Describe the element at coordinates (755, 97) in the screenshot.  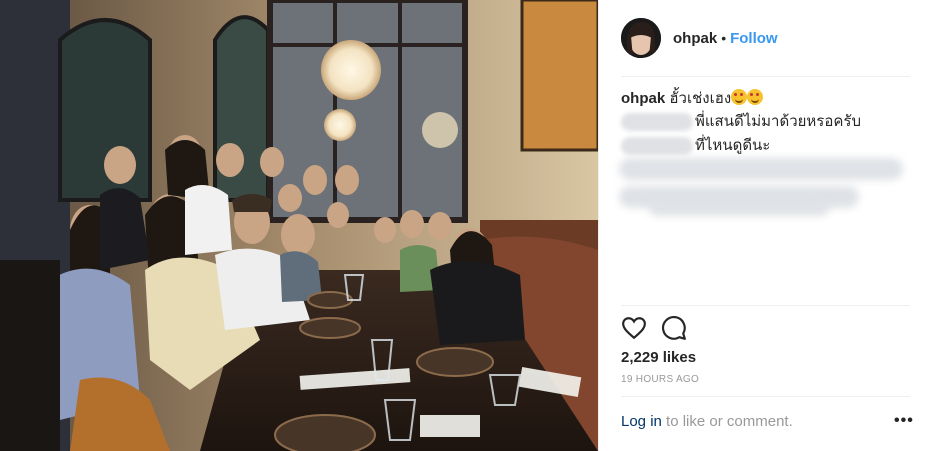
I see `grin-emoji-icon` at that location.